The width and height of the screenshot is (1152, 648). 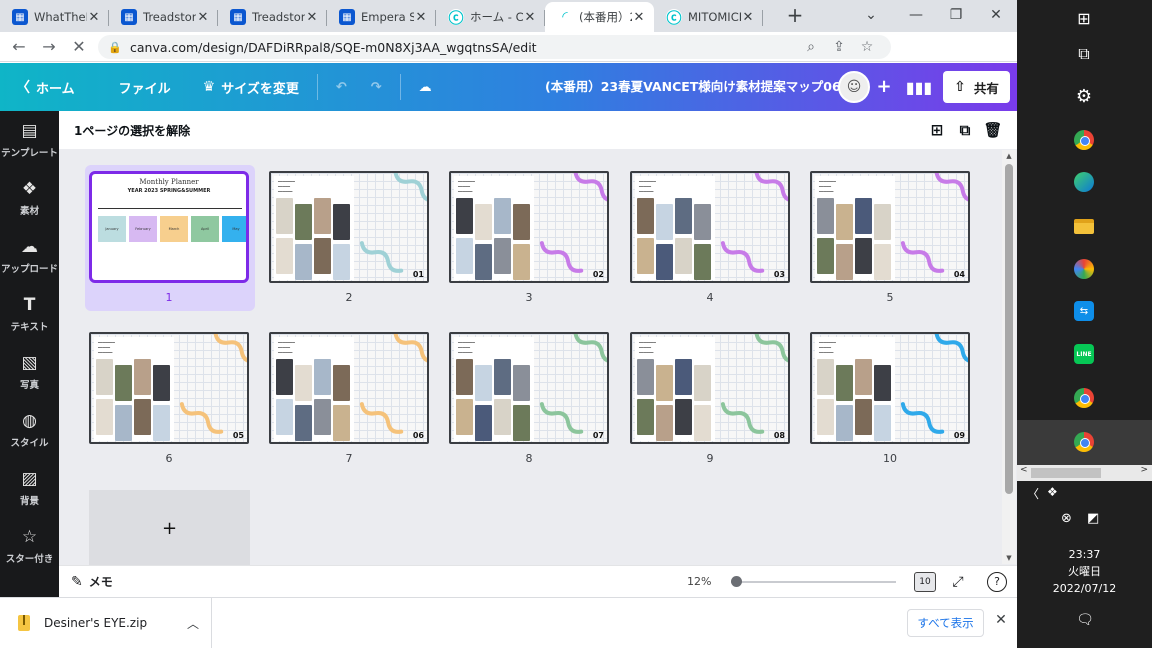 I want to click on minimize-button: —, so click(x=916, y=15).